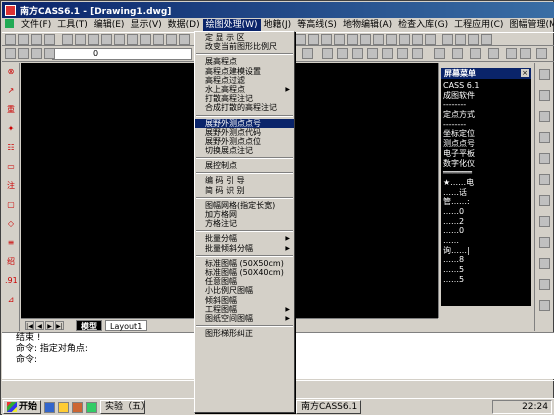 The height and width of the screenshot is (415, 554). Describe the element at coordinates (92, 407) in the screenshot. I see `qq-icon` at that location.